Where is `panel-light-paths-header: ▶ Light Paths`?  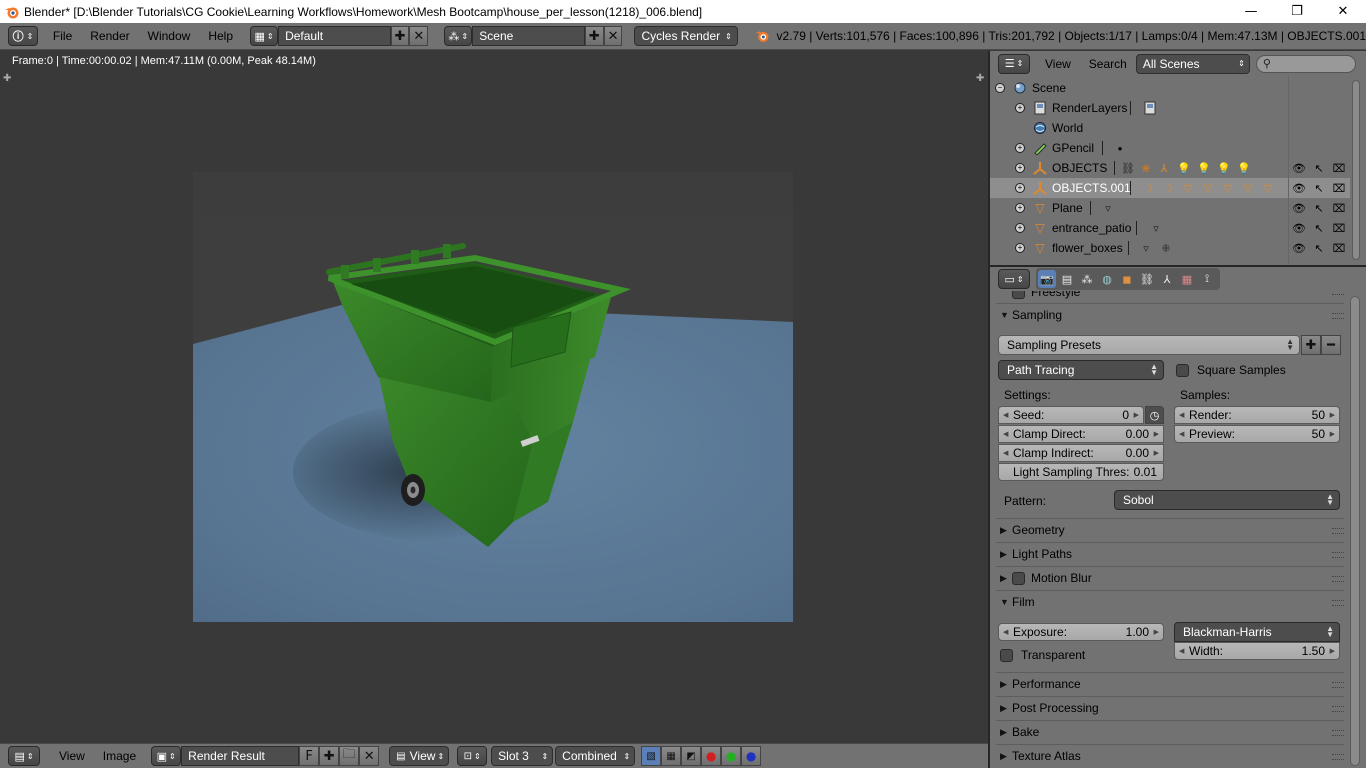 panel-light-paths-header: ▶ Light Paths is located at coordinates (1036, 554).